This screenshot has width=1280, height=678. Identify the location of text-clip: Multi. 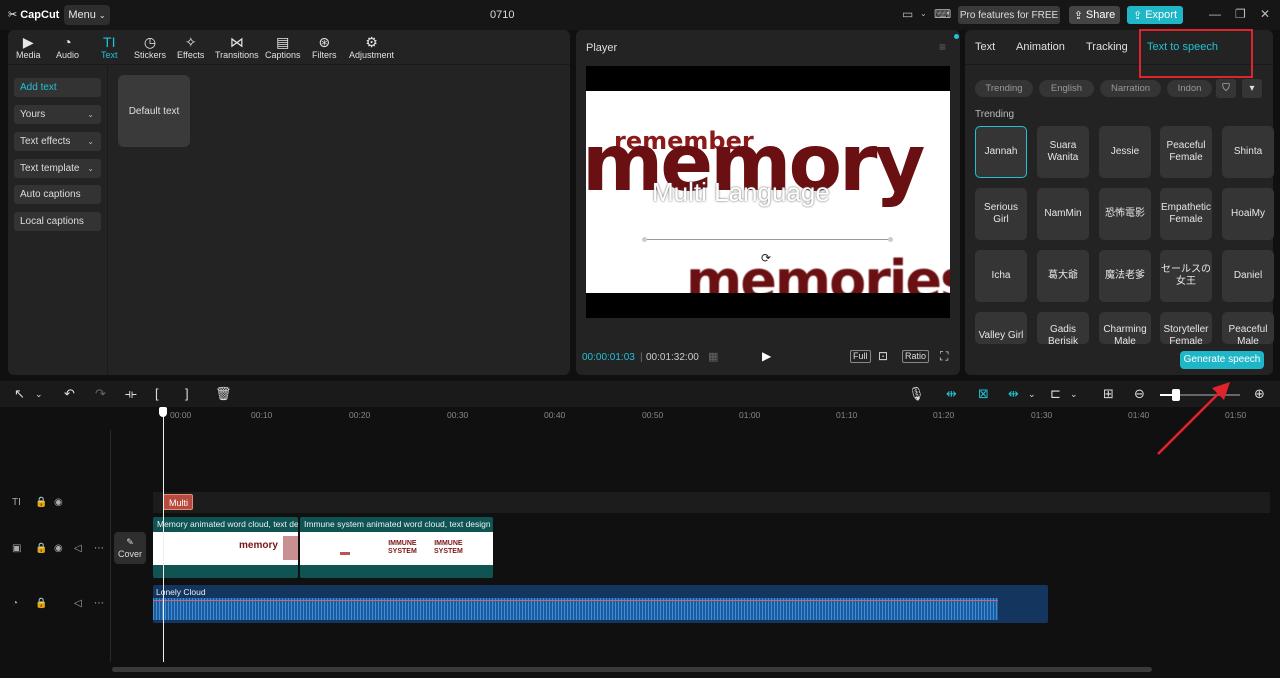
(178, 502).